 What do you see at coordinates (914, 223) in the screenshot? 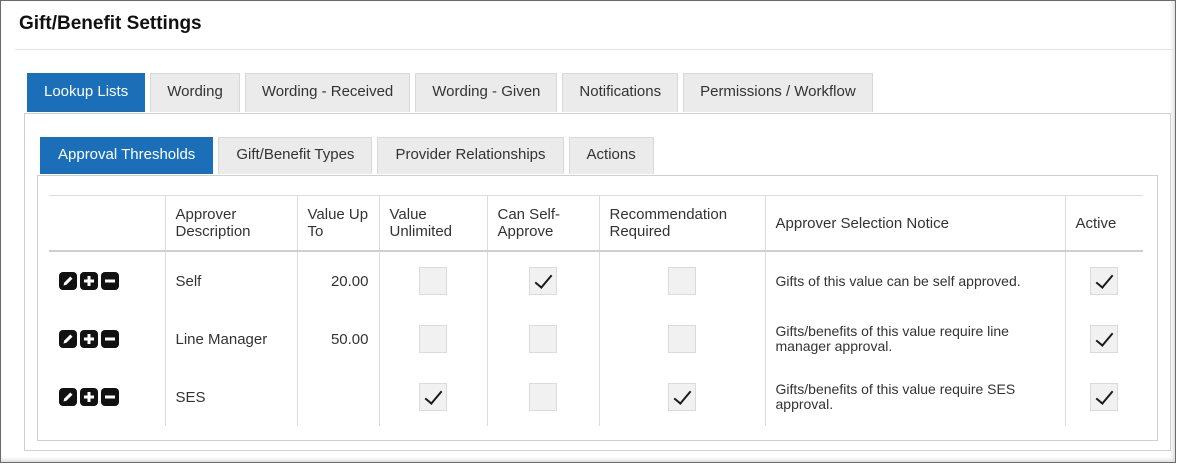
I see `header-approver-selection-notice: Approver Selection Notice` at bounding box center [914, 223].